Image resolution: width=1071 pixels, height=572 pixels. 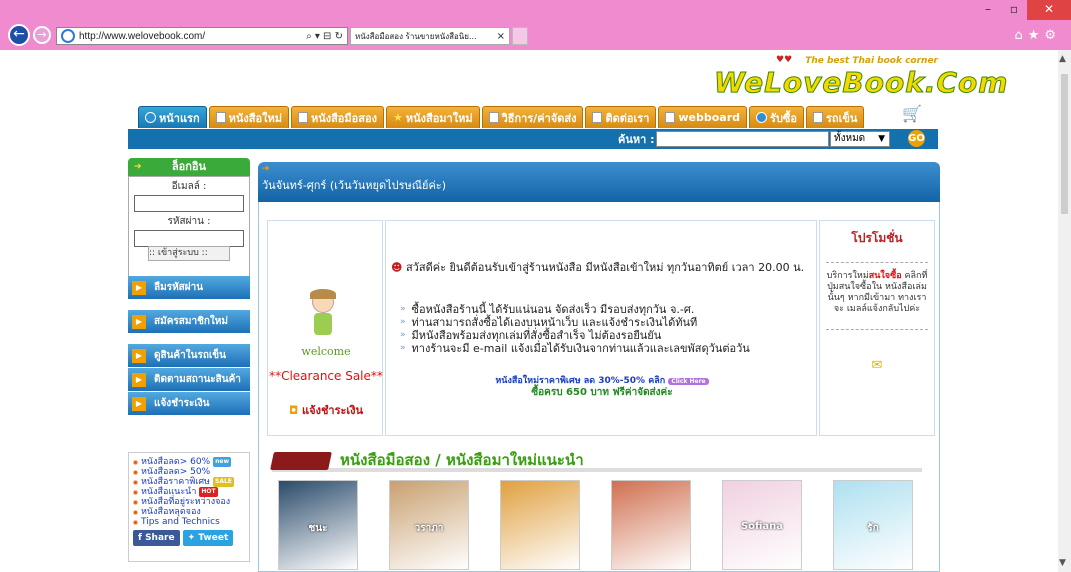 What do you see at coordinates (1062, 563) in the screenshot?
I see `scroll-down-icon: ▼` at bounding box center [1062, 563].